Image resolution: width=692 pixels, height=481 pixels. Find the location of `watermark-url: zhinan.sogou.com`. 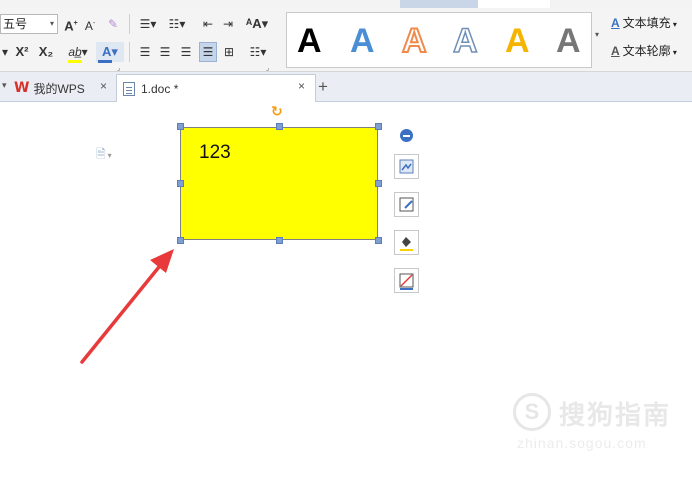

watermark-url: zhinan.sogou.com is located at coordinates (582, 443).